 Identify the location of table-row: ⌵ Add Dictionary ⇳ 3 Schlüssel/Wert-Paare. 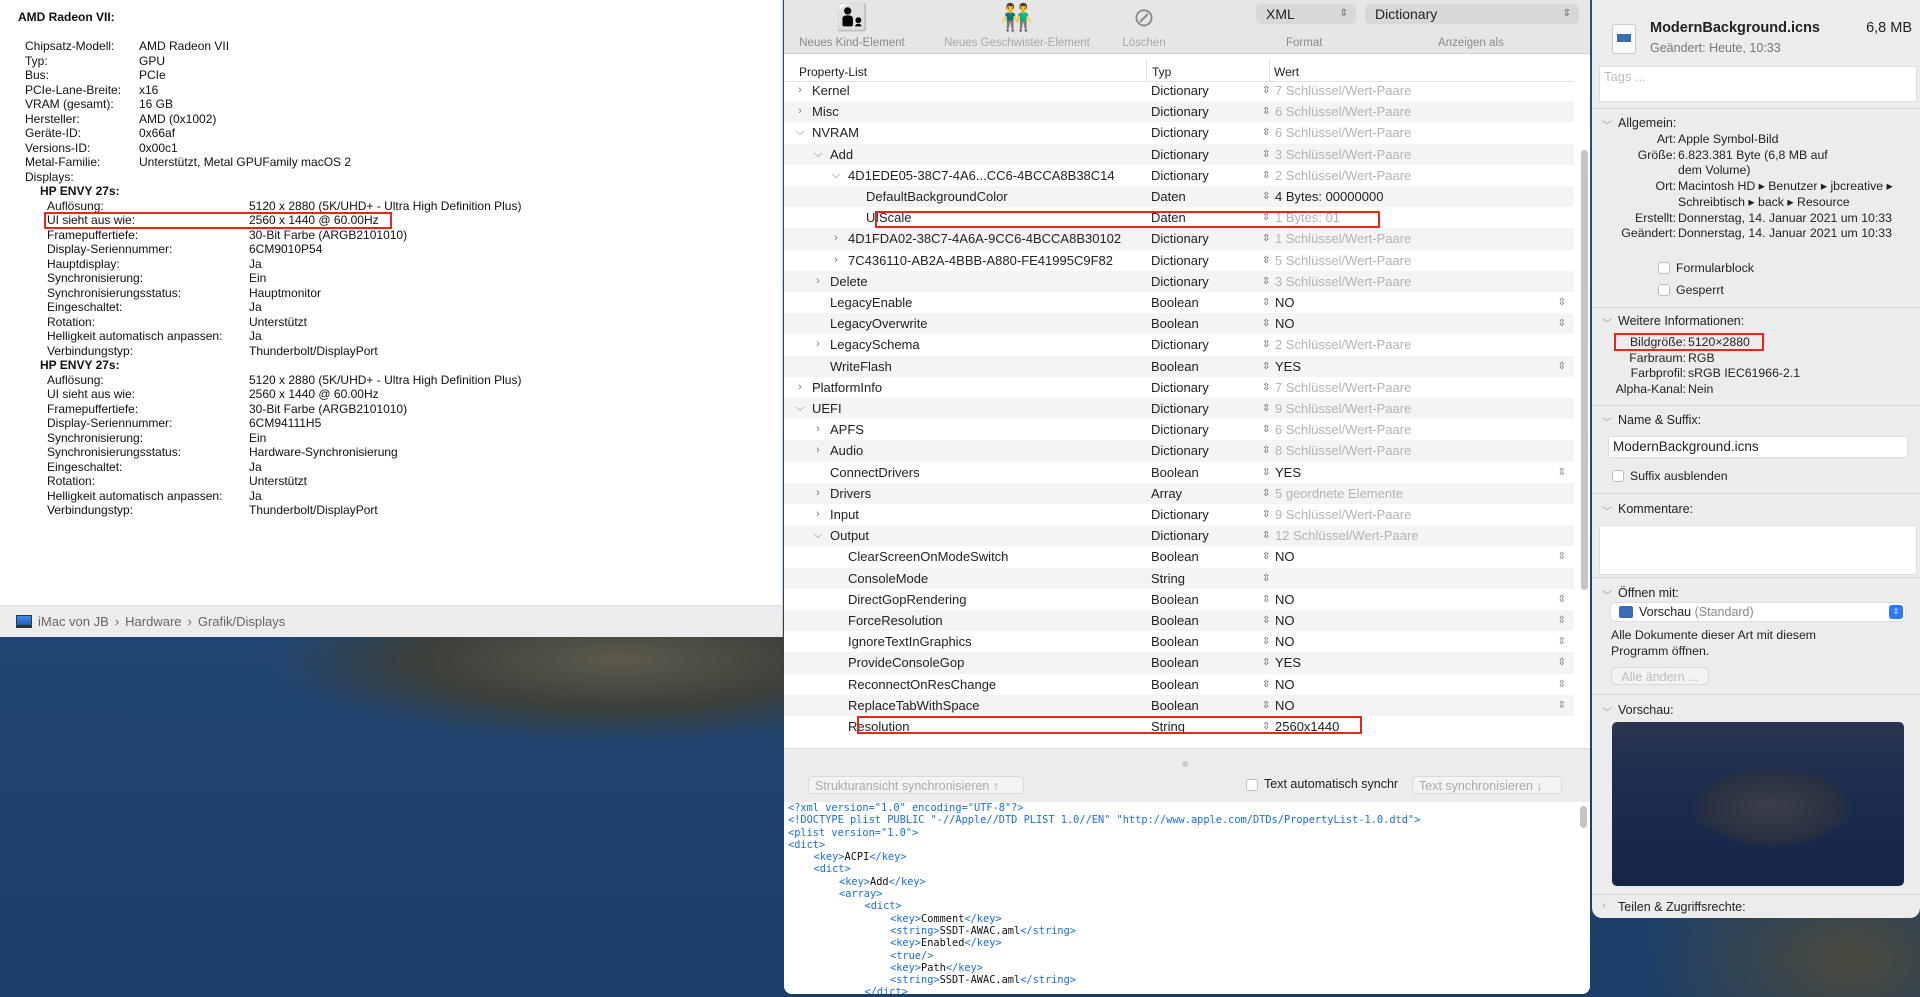
(1179, 154).